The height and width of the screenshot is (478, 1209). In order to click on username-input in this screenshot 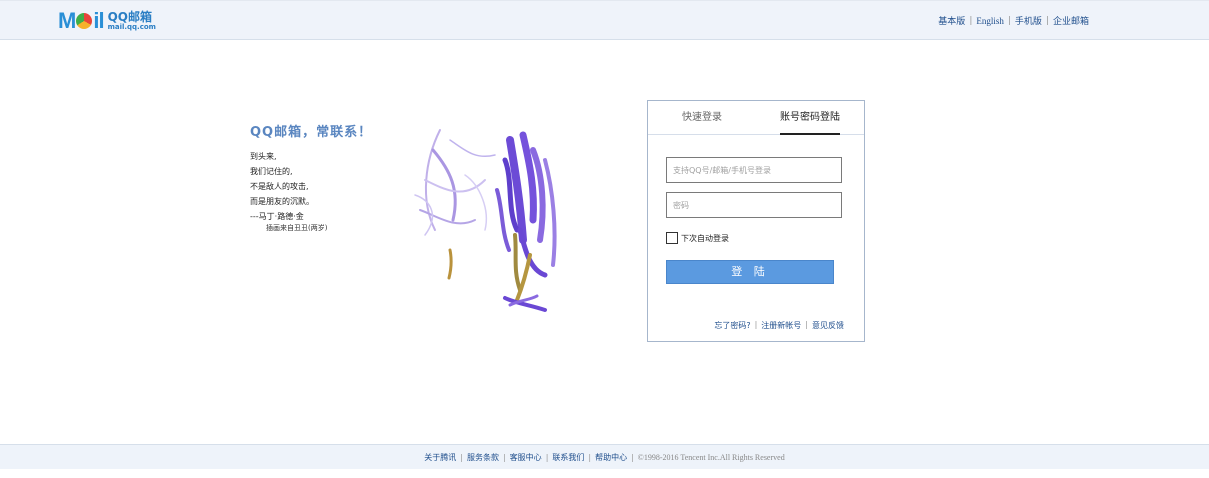, I will do `click(754, 170)`.